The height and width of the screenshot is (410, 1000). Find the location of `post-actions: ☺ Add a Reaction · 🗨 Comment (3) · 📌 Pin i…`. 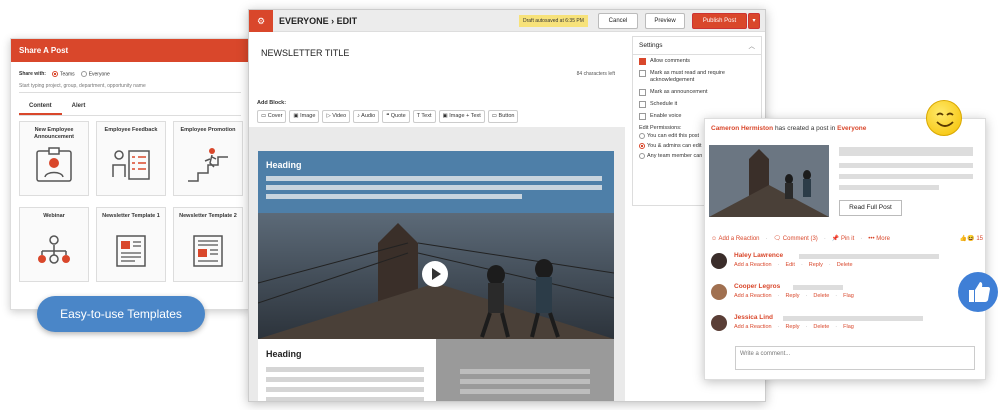

post-actions: ☺ Add a Reaction · 🗨 Comment (3) · 📌 Pin i… is located at coordinates (847, 239).